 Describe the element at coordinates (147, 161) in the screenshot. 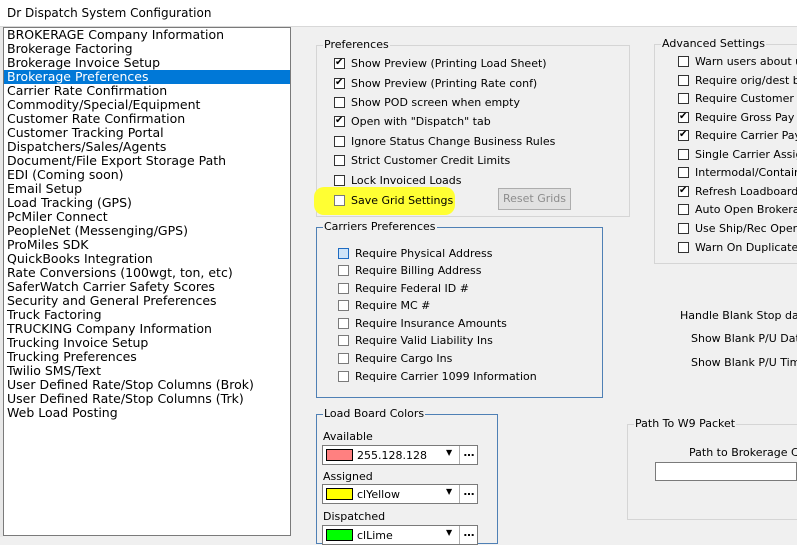

I see `nav-item-document-file-export: Document/File Export Storage Path` at that location.